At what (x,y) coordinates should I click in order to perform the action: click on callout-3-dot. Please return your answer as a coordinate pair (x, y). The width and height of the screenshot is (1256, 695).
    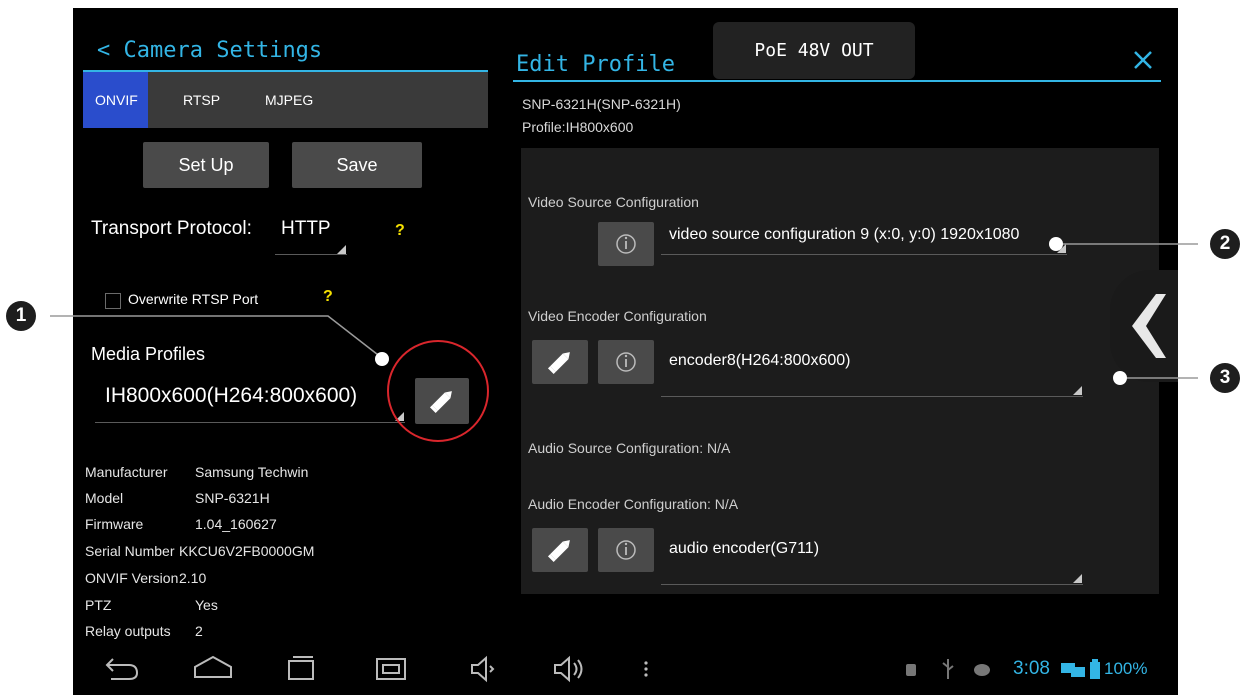
    Looking at the image, I should click on (1120, 378).